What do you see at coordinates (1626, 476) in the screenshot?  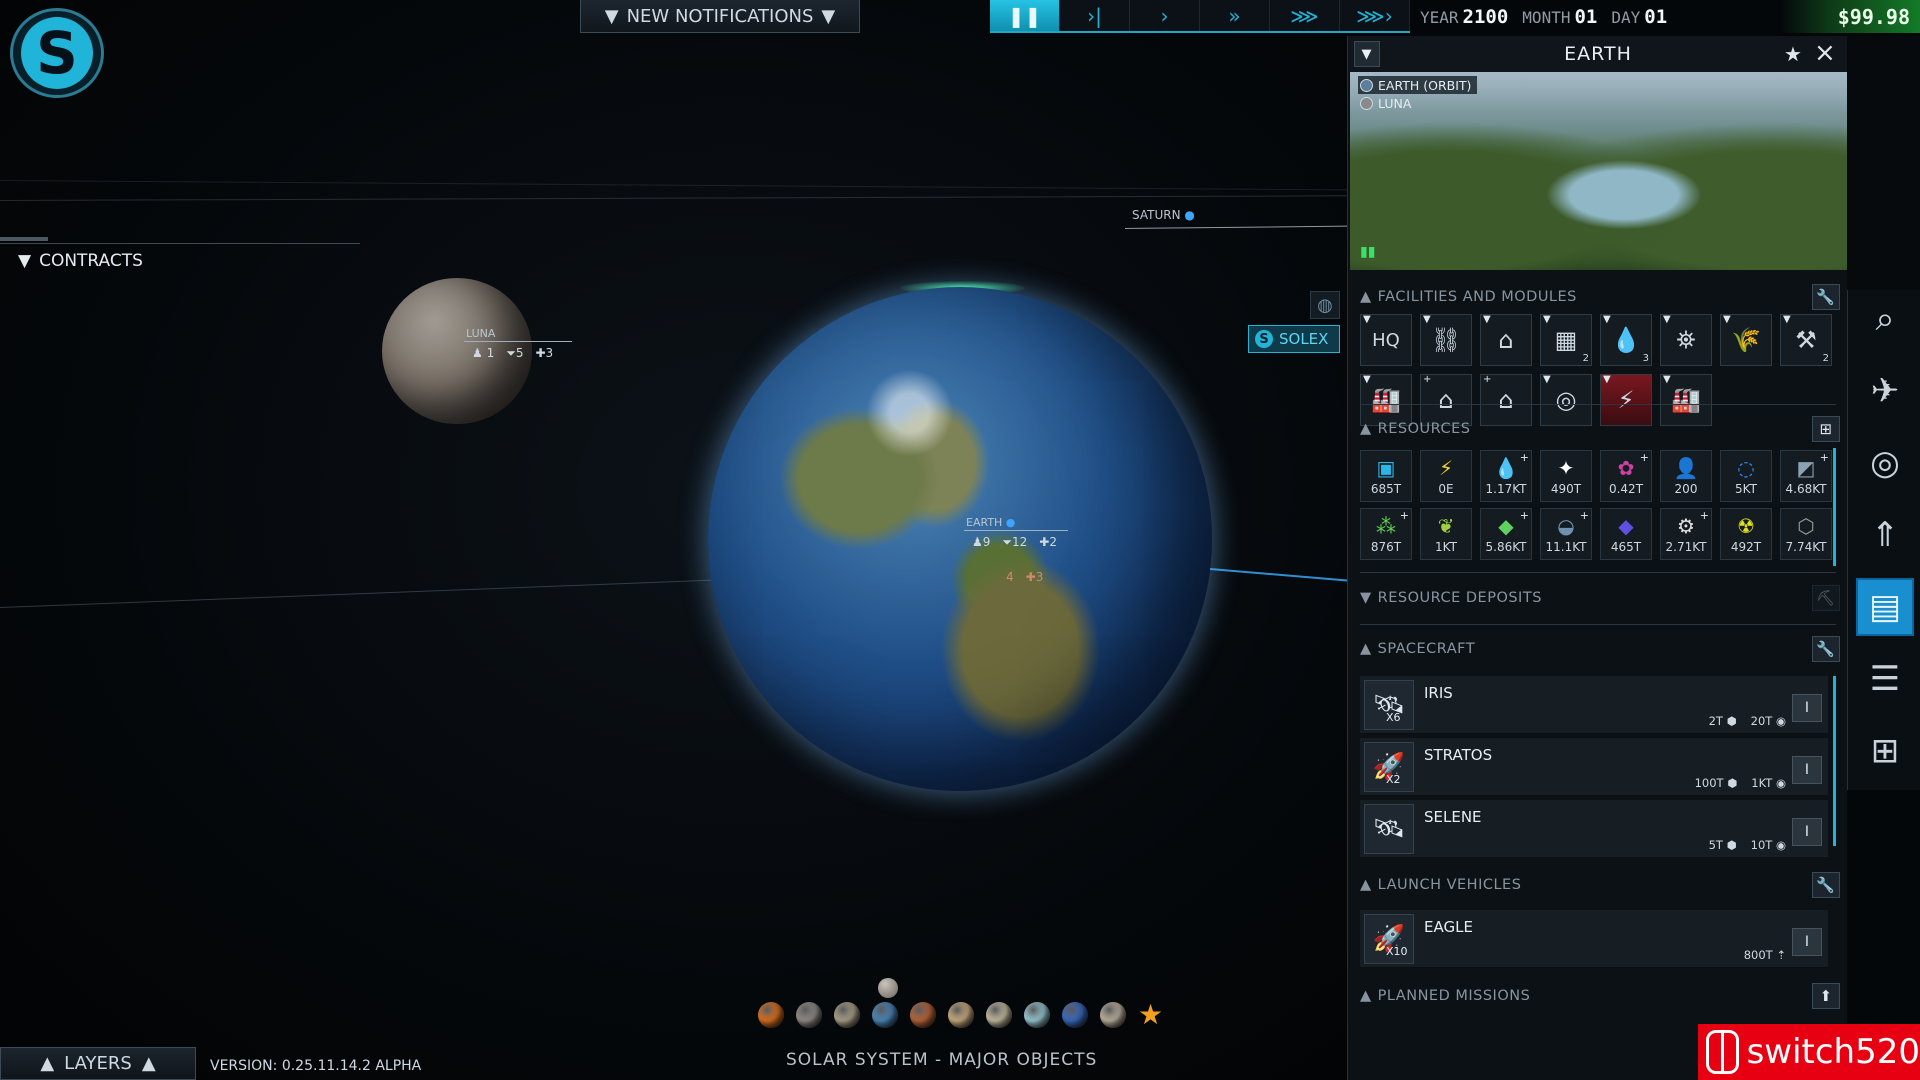 I see `resource-slot: ✿ 0.42T +` at bounding box center [1626, 476].